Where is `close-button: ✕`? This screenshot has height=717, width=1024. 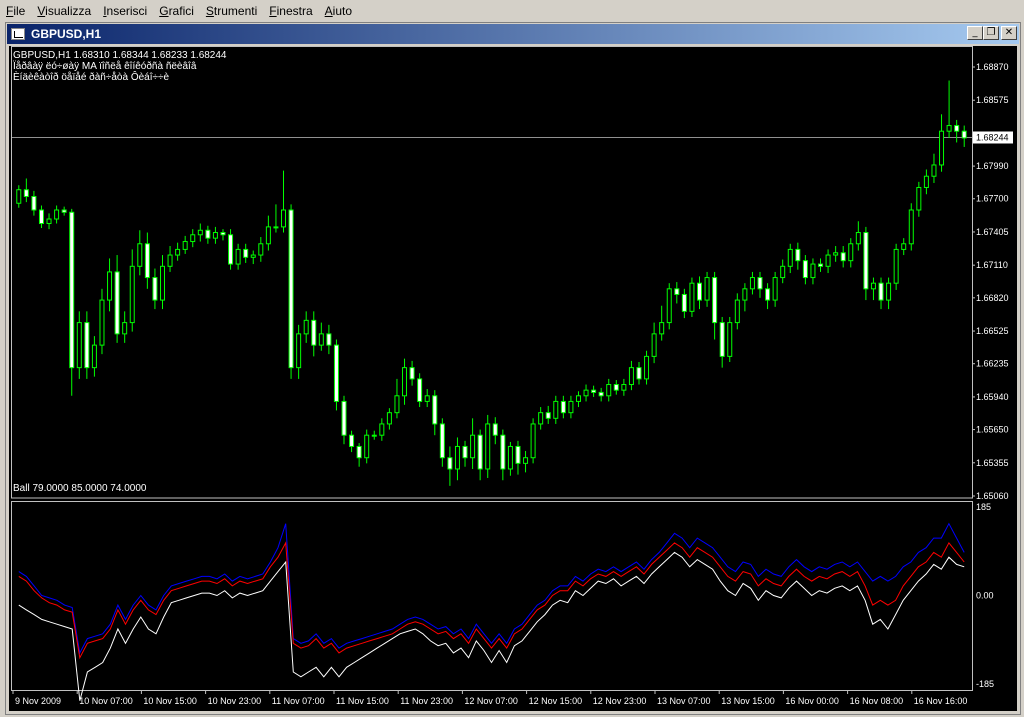
close-button: ✕ is located at coordinates (1009, 33).